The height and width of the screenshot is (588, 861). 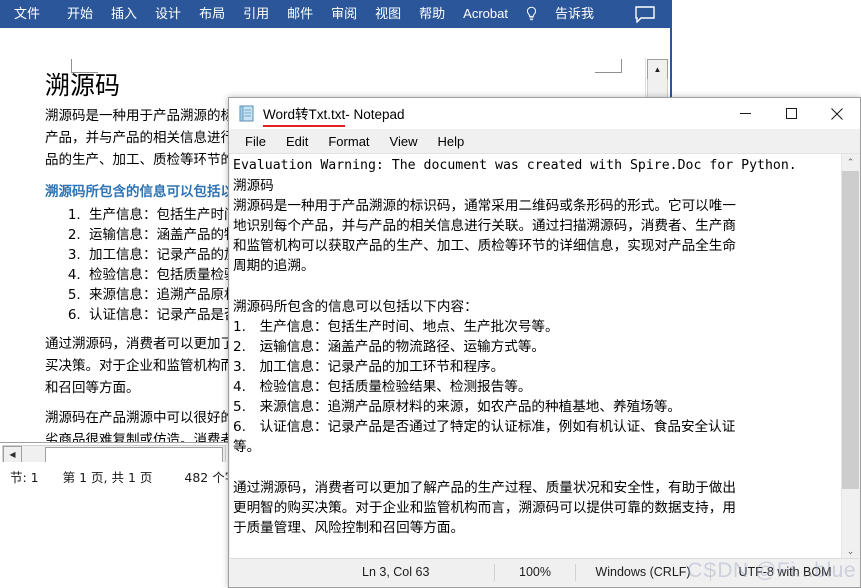 What do you see at coordinates (300, 14) in the screenshot?
I see `ribbon-tab-mailings: 邮件` at bounding box center [300, 14].